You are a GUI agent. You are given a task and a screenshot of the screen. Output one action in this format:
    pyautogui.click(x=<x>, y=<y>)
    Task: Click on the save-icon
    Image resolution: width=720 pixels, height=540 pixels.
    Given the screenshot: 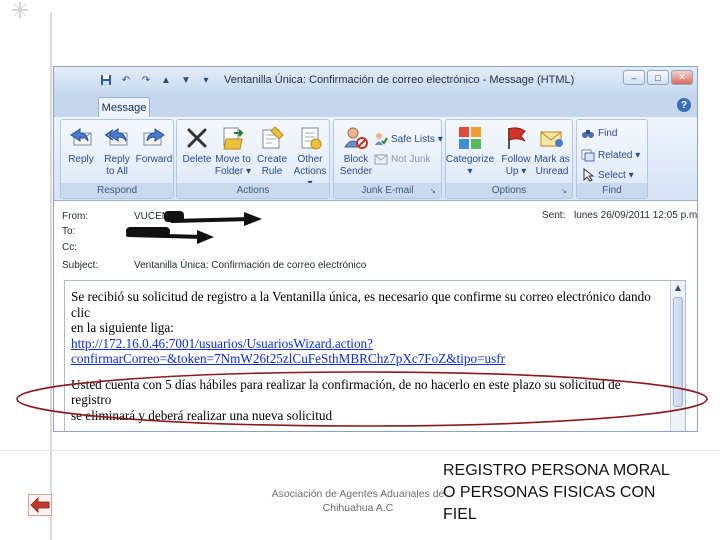 What is the action you would take?
    pyautogui.click(x=106, y=80)
    